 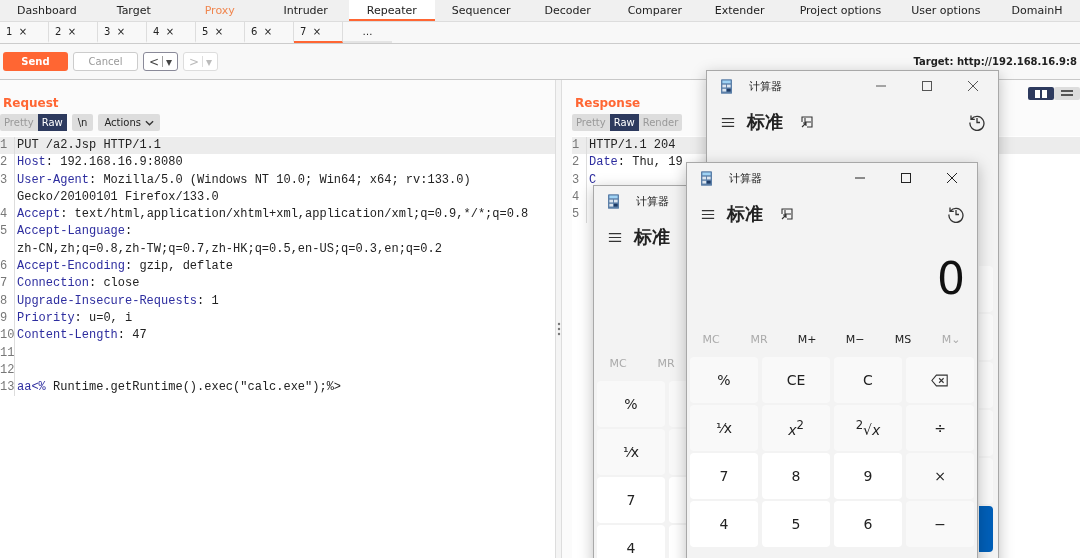 What do you see at coordinates (603, 162) in the screenshot?
I see `header-name: Date` at bounding box center [603, 162].